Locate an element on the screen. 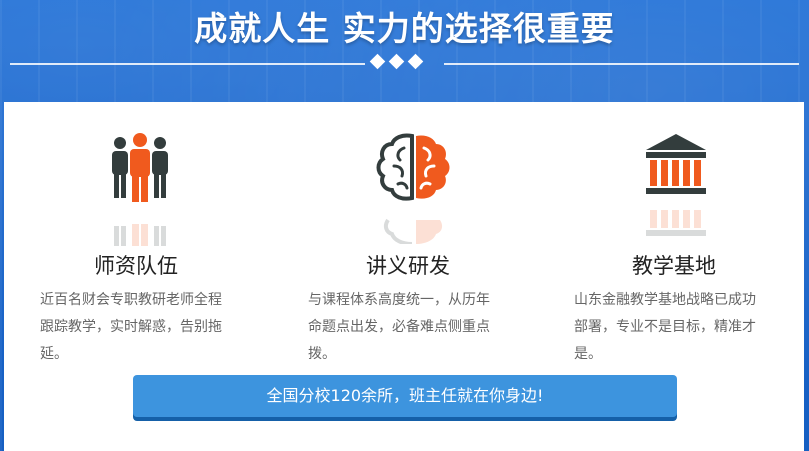 This screenshot has height=451, width=809. branches-cta-button: 全国分校120余所，班主任就在你身边! is located at coordinates (405, 396).